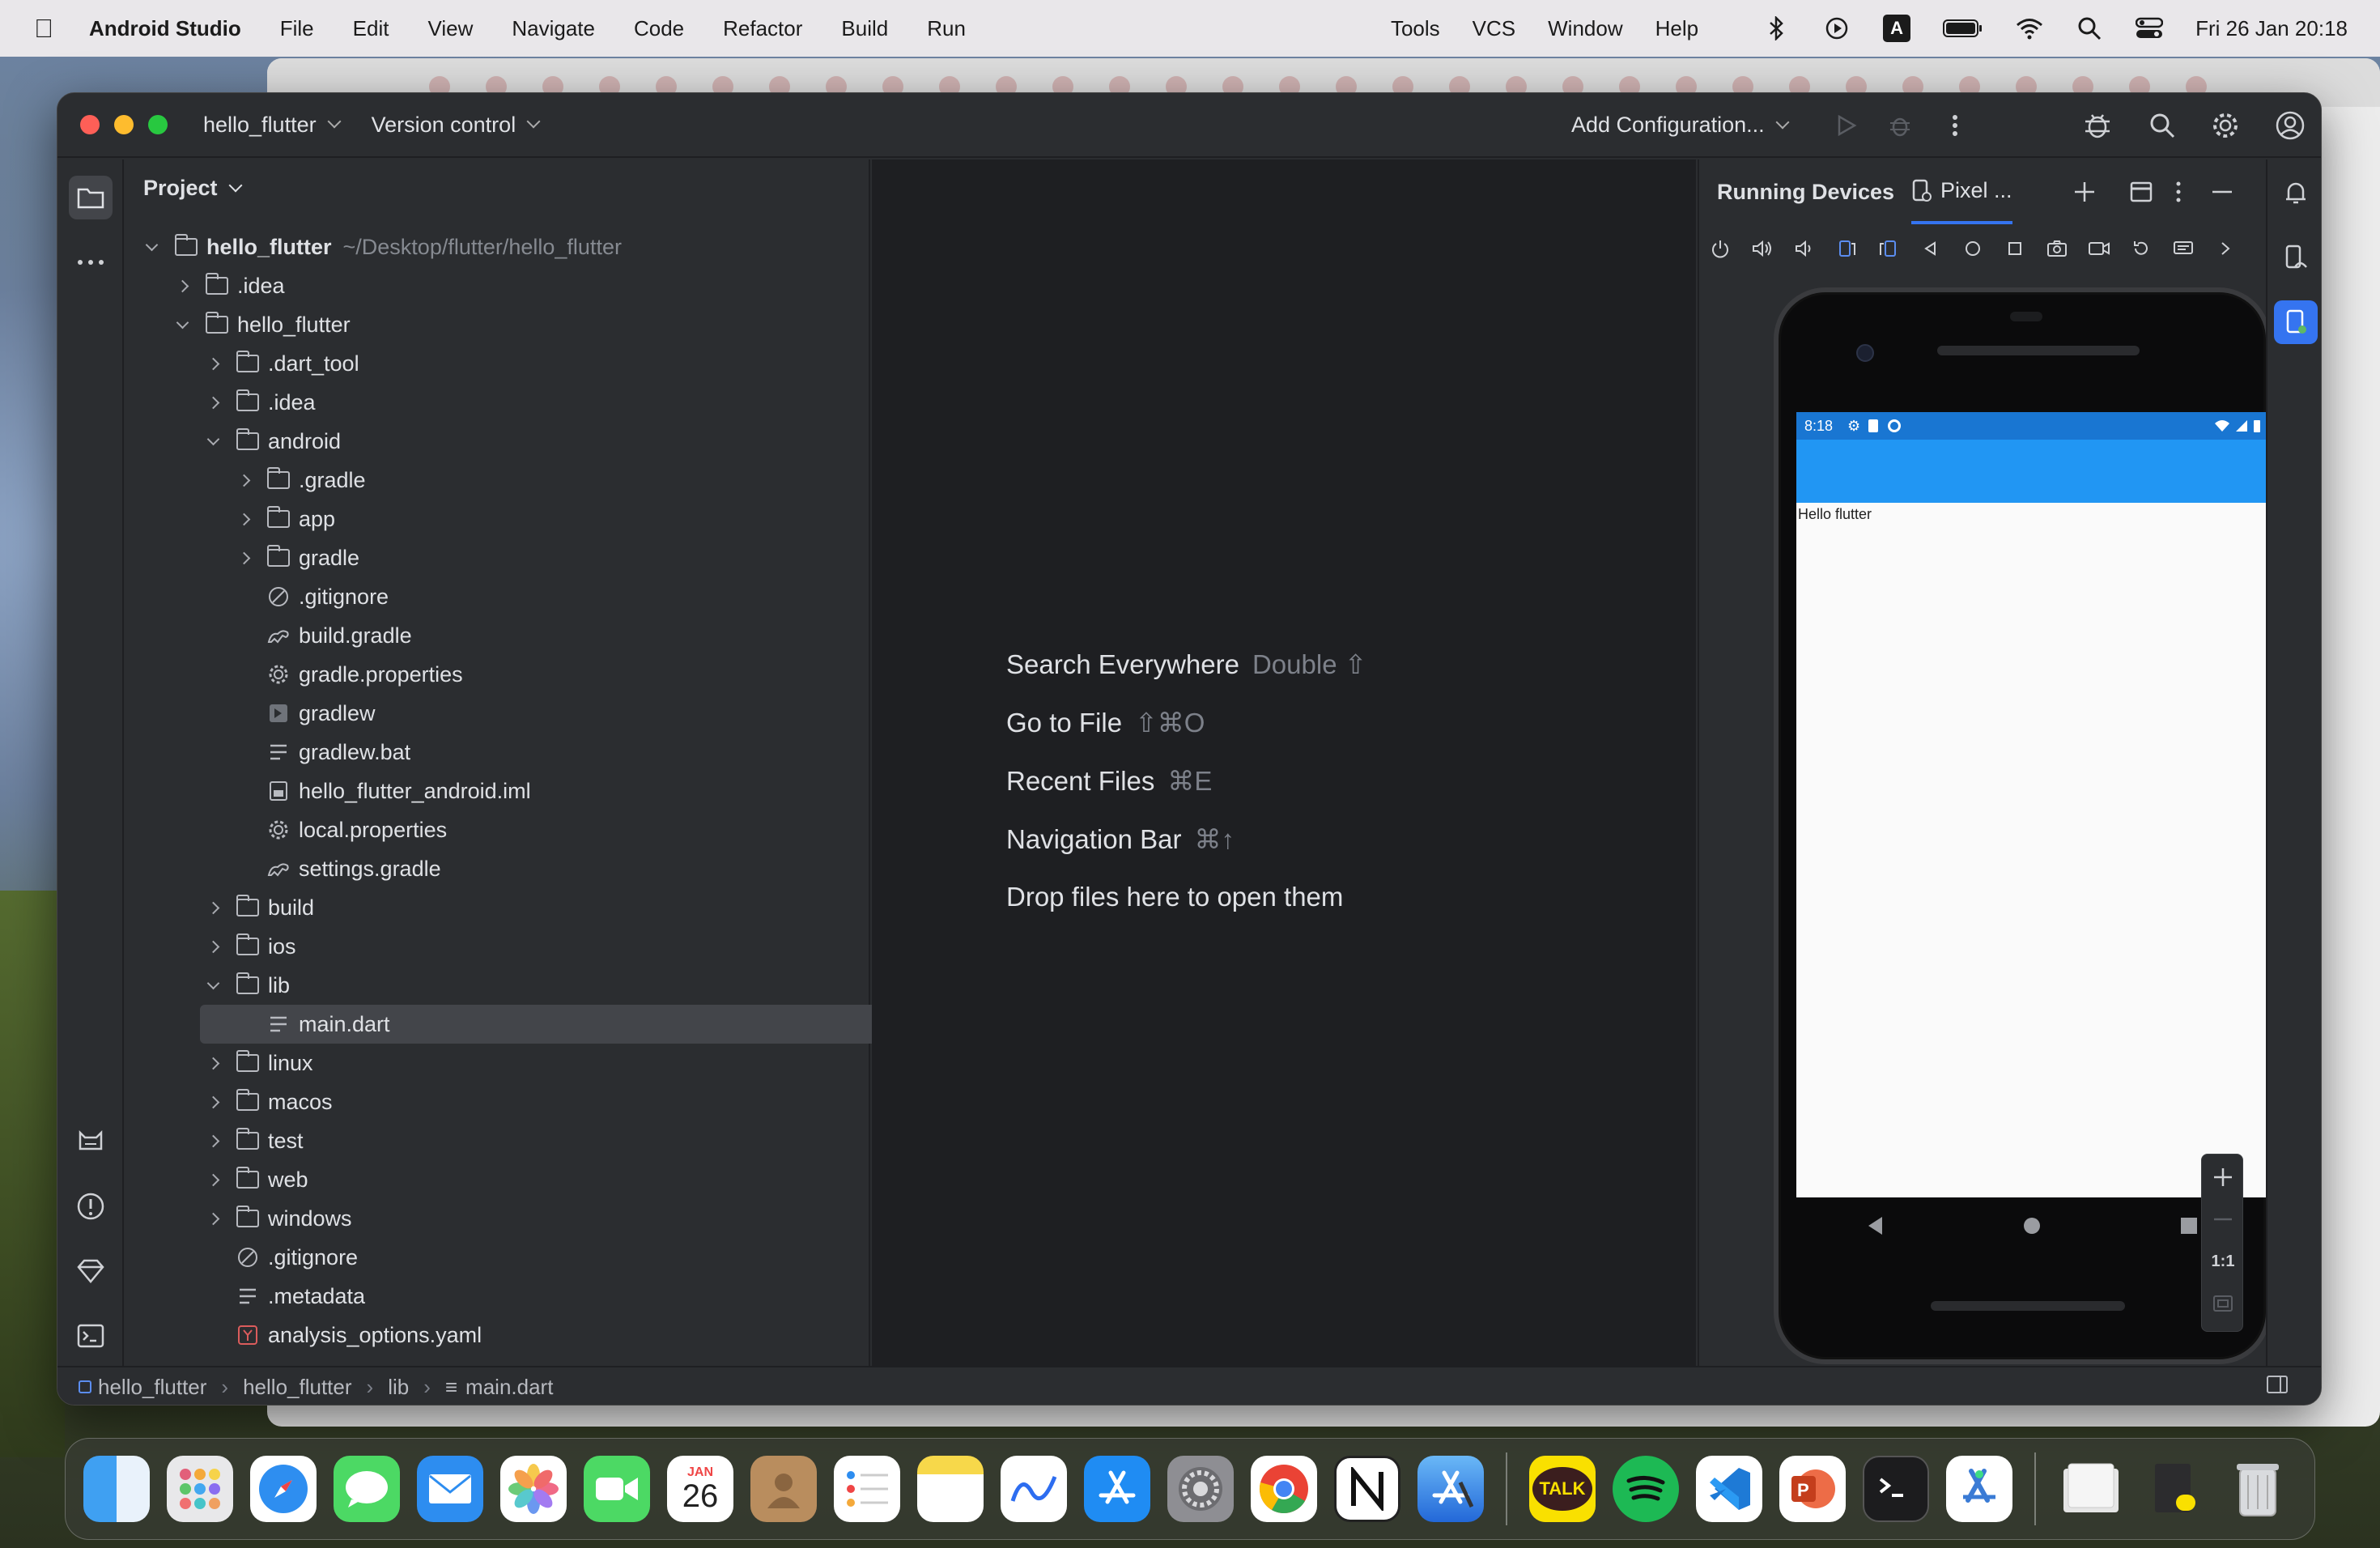 This screenshot has width=2380, height=1548. I want to click on tree-item-build-gradle: build.gradle, so click(339, 635).